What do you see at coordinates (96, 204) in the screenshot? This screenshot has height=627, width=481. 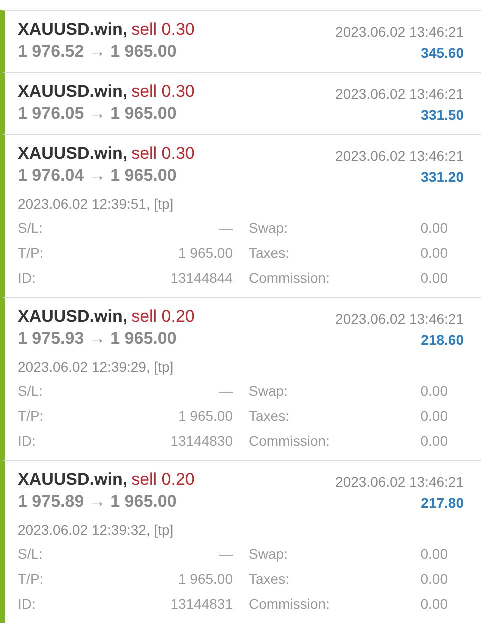 I see `open-time-label: 2023.06.02 12:39:51, [tp]` at bounding box center [96, 204].